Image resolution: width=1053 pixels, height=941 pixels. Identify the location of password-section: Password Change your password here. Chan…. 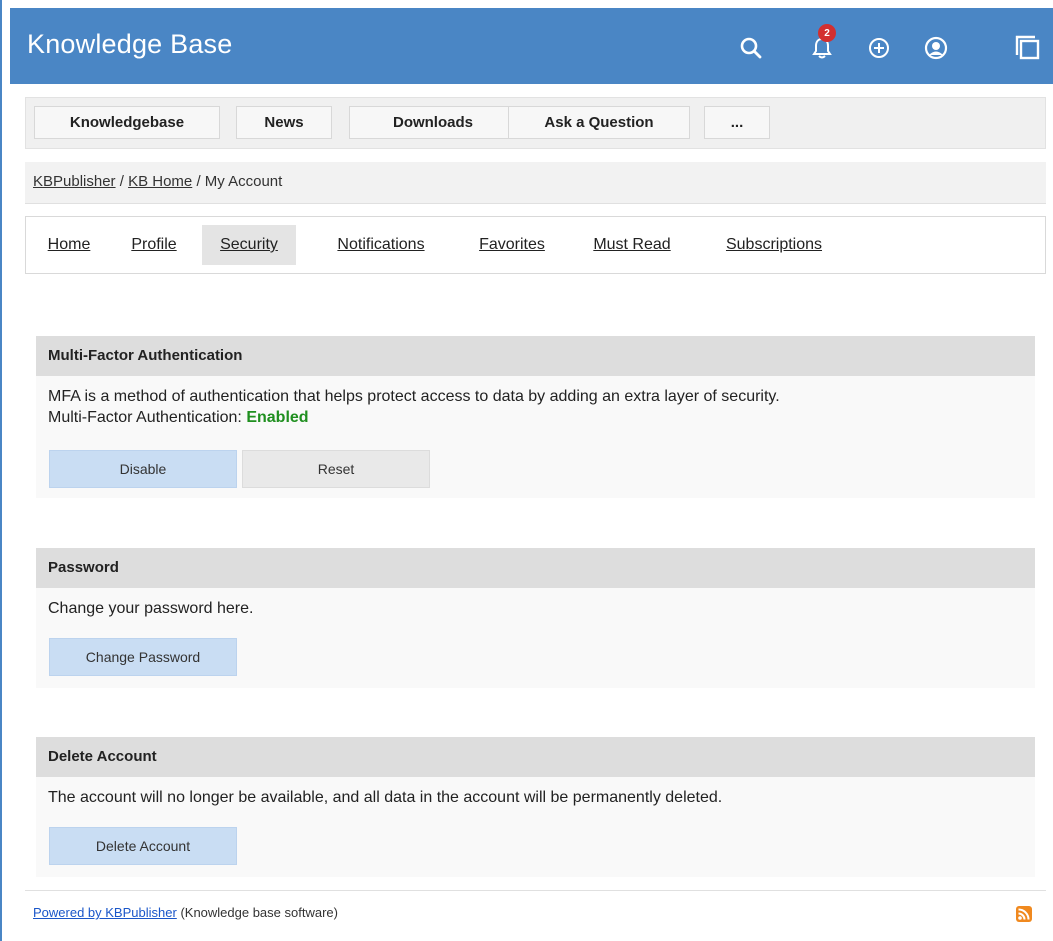
(535, 618).